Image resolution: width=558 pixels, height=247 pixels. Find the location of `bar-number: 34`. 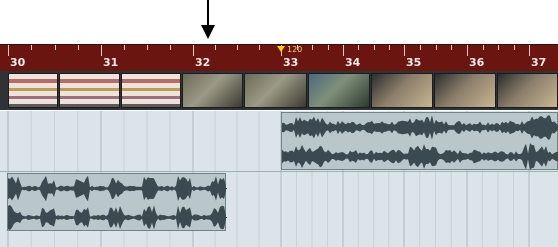

bar-number: 34 is located at coordinates (353, 62).